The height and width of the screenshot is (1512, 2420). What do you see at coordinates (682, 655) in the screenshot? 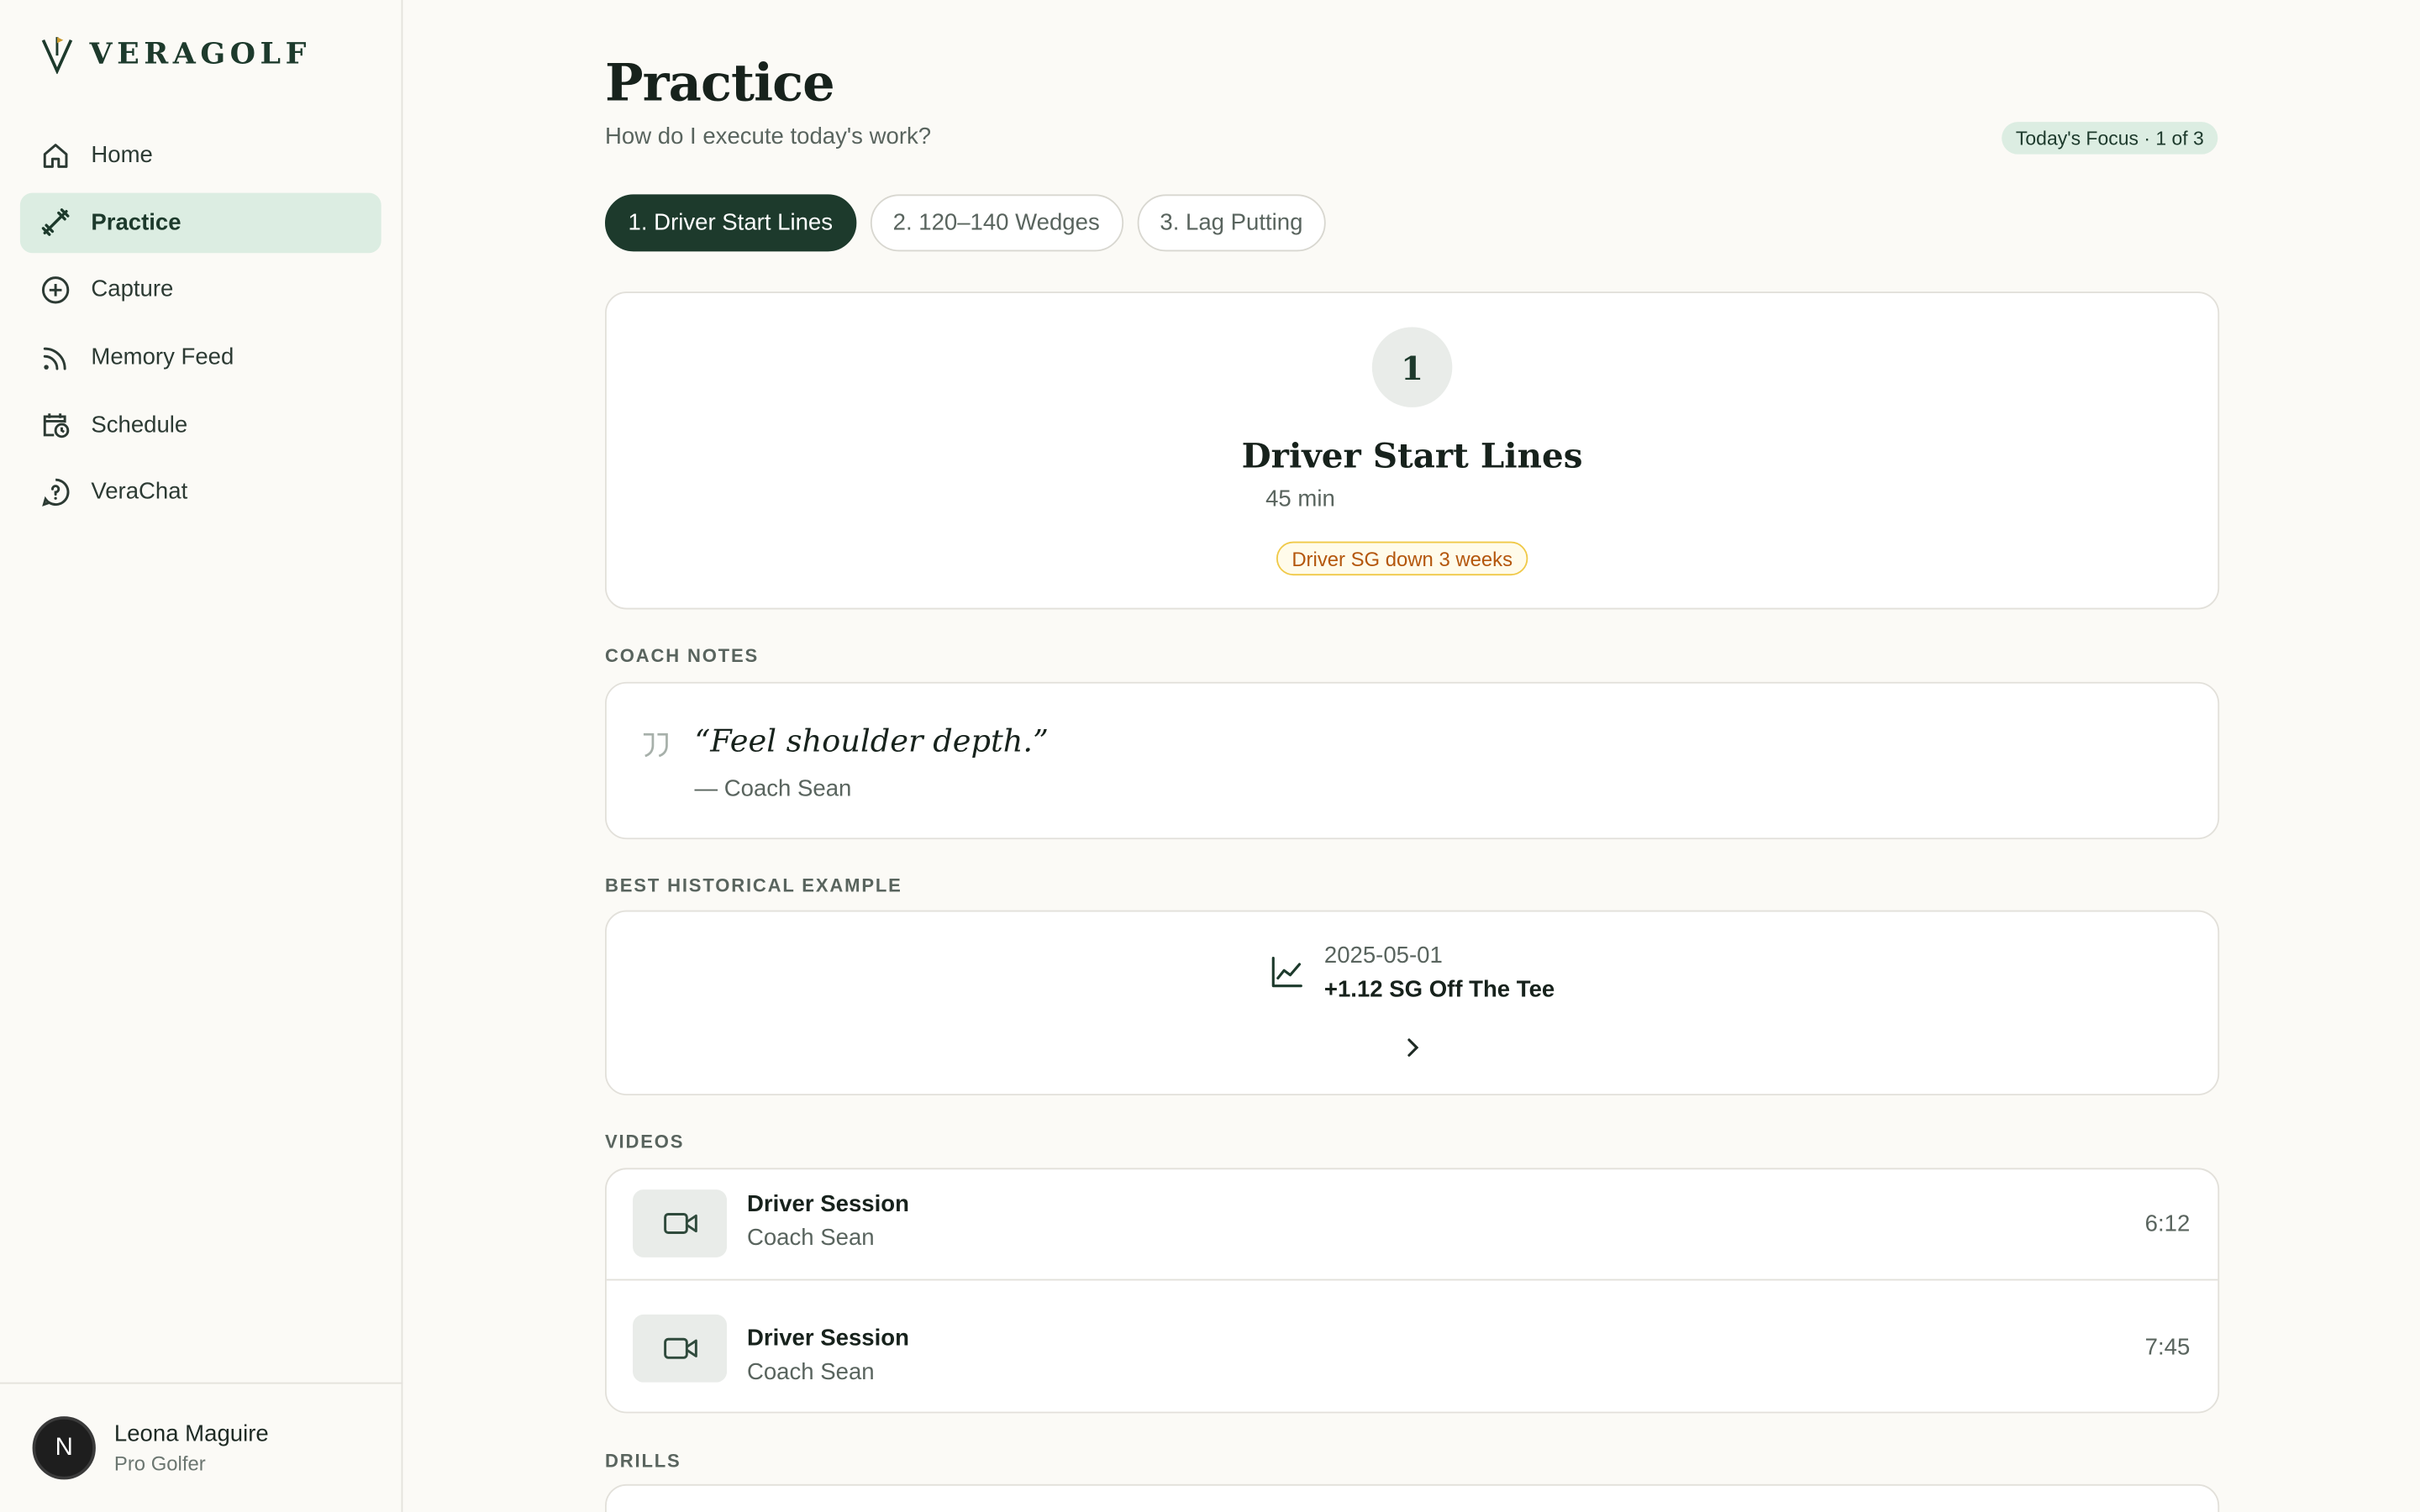
I see `coach-notes-label: COACH NOTES` at bounding box center [682, 655].